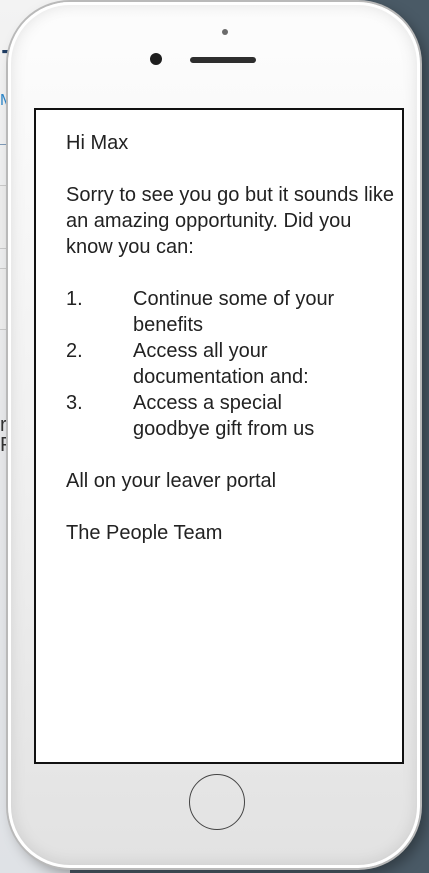 This screenshot has width=429, height=873. Describe the element at coordinates (144, 533) in the screenshot. I see `message-signature: The People Team` at that location.